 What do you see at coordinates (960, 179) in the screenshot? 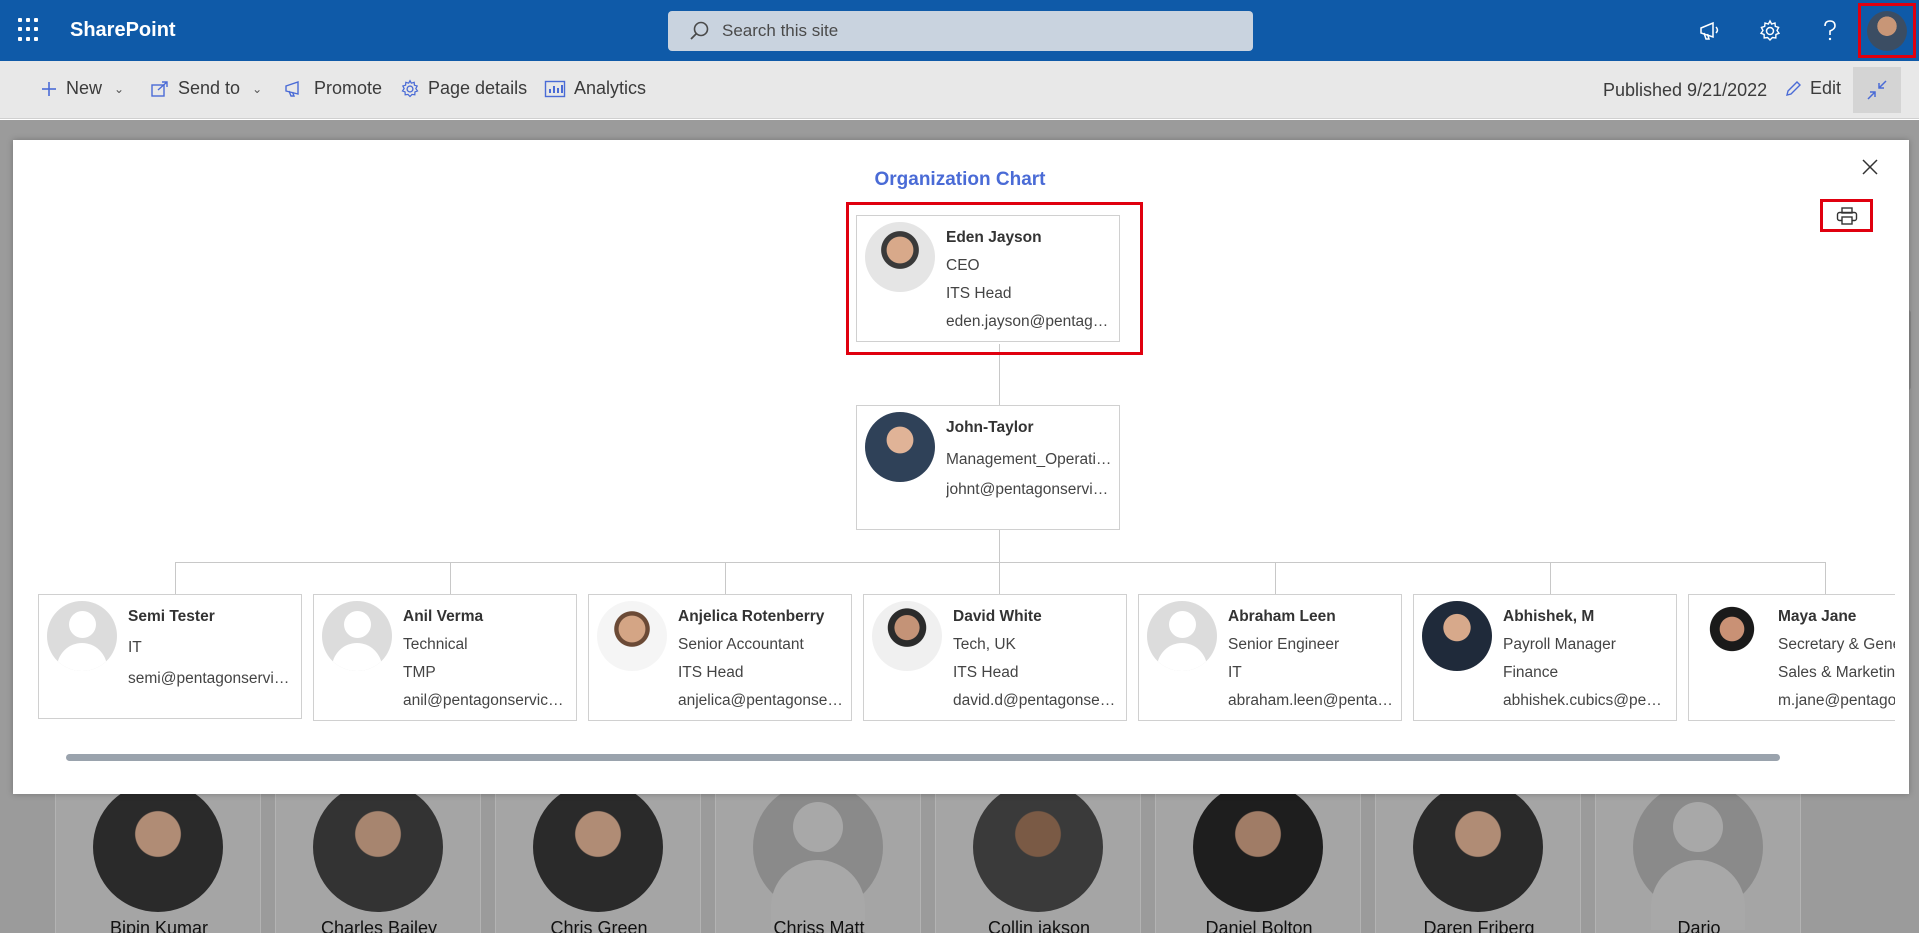
I see `dialog-title: Organization Chart` at bounding box center [960, 179].